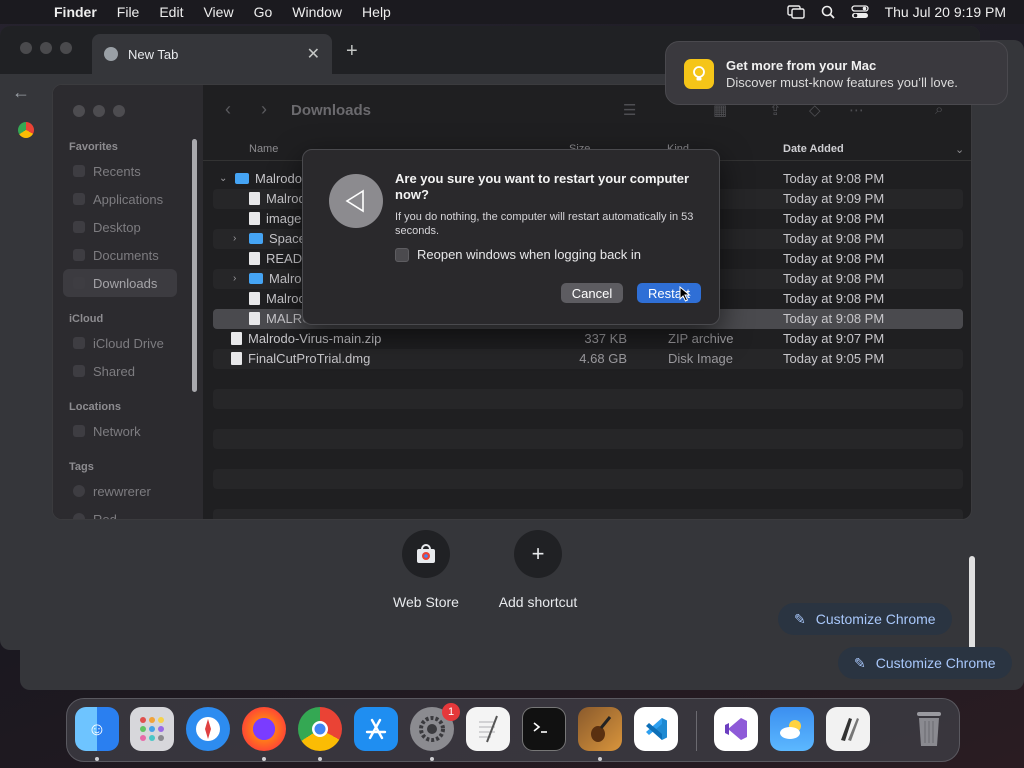  What do you see at coordinates (81, 467) in the screenshot?
I see `sidebar-group-tags: Tags` at bounding box center [81, 467].